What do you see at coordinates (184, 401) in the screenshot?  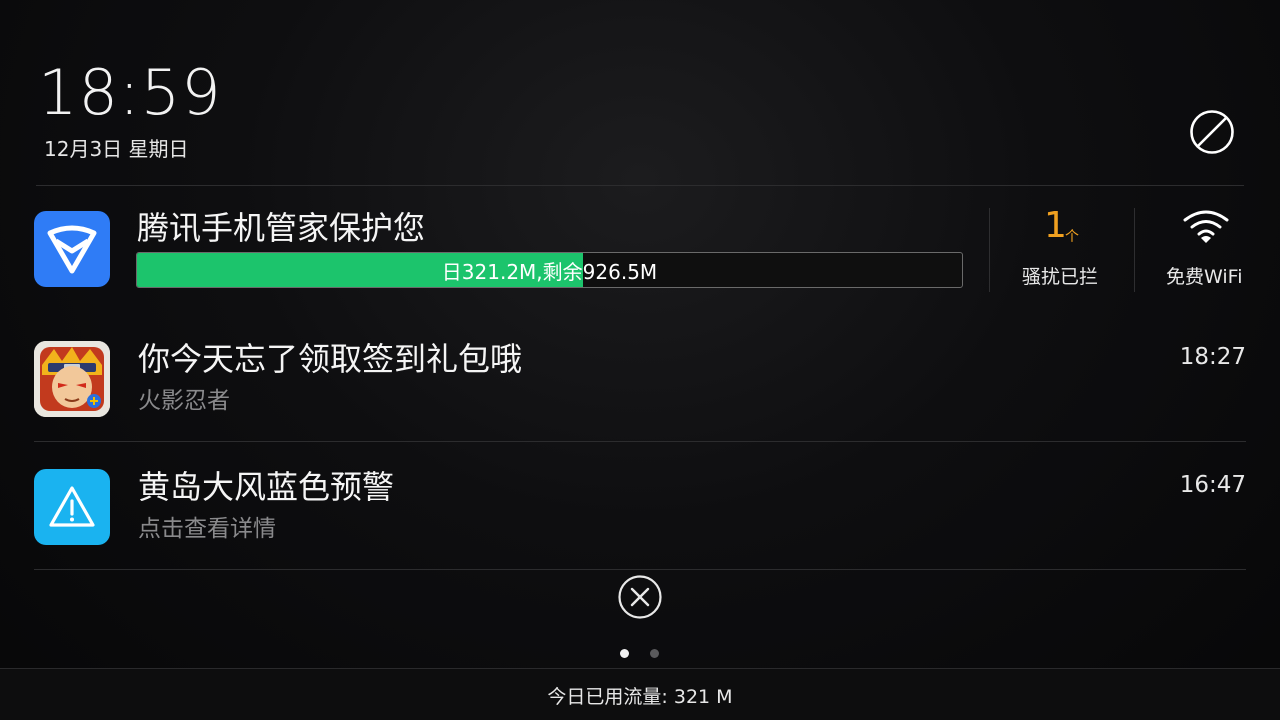 I see `notification-app-name: 火影忍者` at bounding box center [184, 401].